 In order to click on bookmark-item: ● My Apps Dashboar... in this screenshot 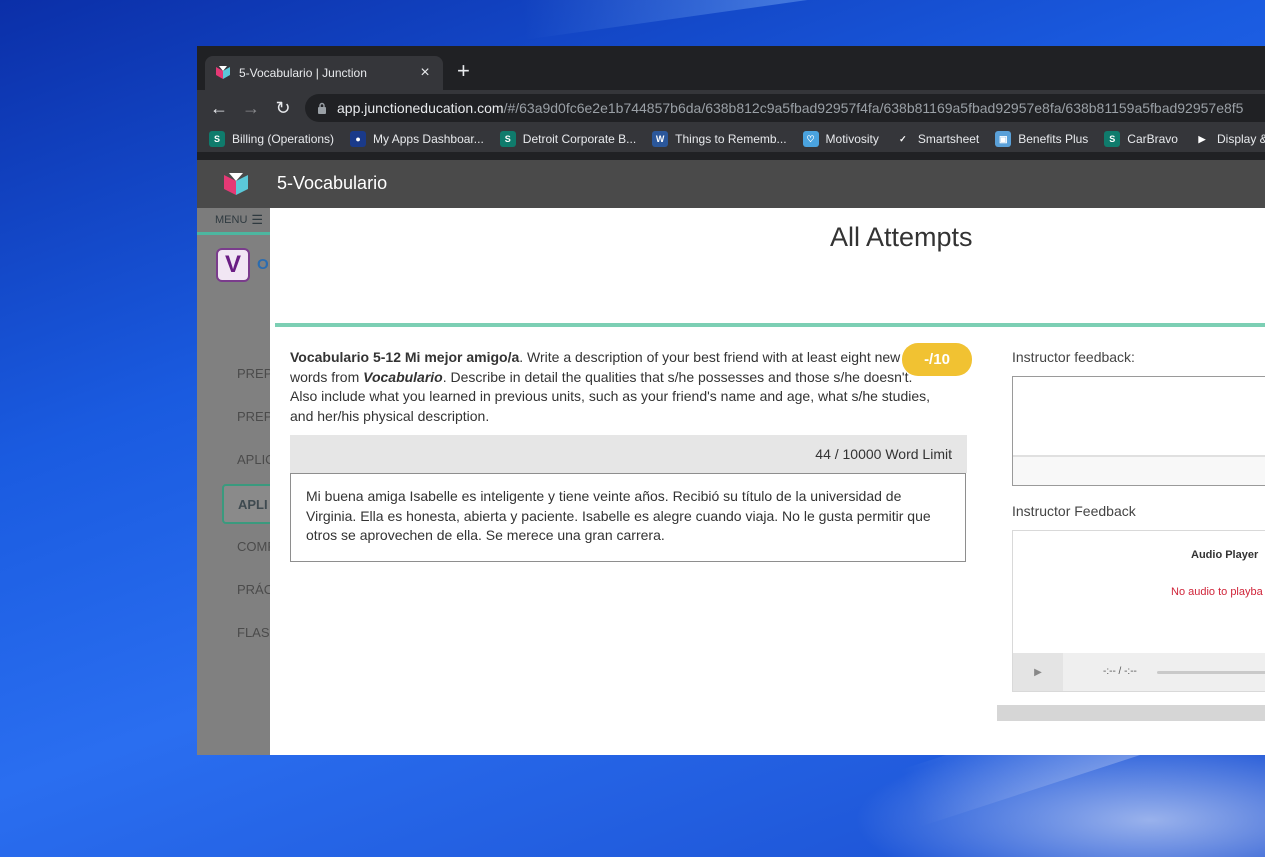, I will do `click(417, 139)`.